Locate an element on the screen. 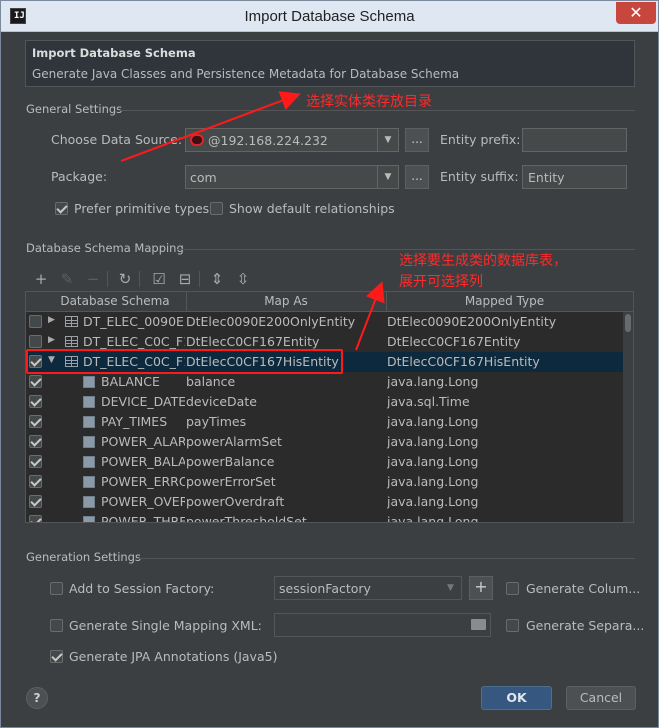  help-button: ? is located at coordinates (37, 698).